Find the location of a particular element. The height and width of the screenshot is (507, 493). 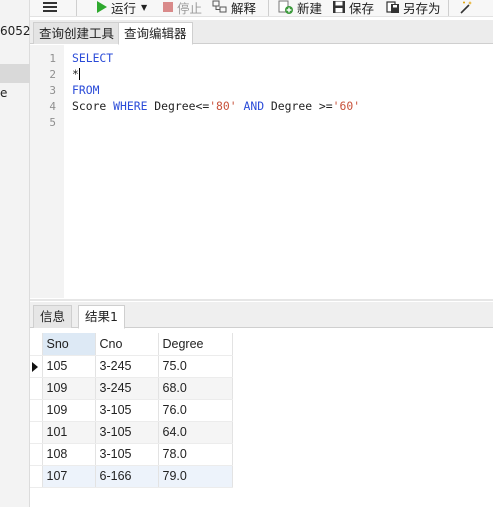

run-dropdown-icon: ▼ is located at coordinates (144, 7).